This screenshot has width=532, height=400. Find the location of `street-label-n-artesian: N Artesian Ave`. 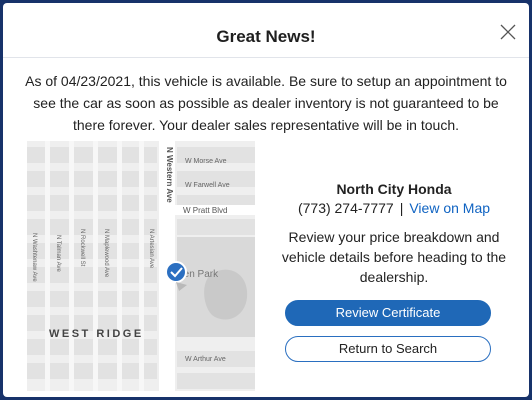

street-label-n-artesian: N Artesian Ave is located at coordinates (151, 249).